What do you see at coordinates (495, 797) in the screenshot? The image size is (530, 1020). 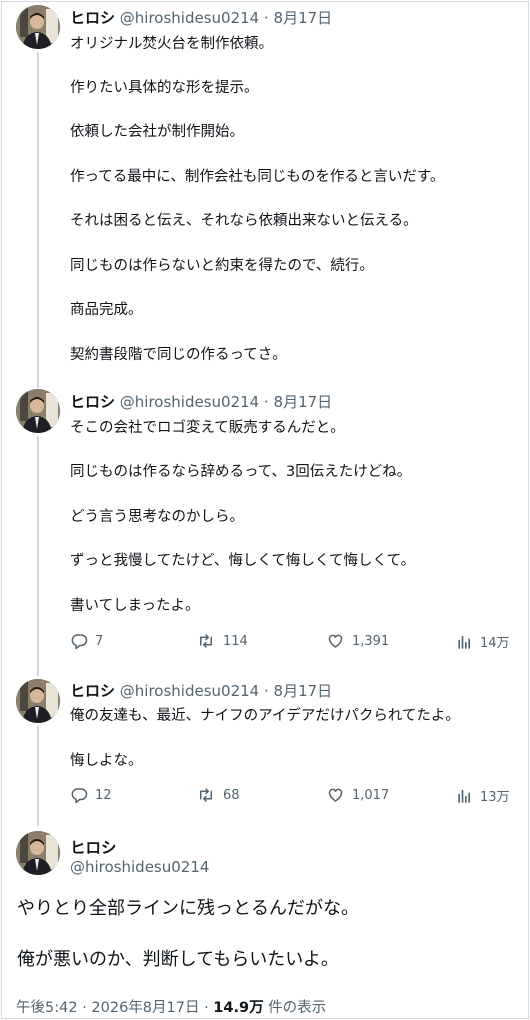 I see `views-count: 13万` at bounding box center [495, 797].